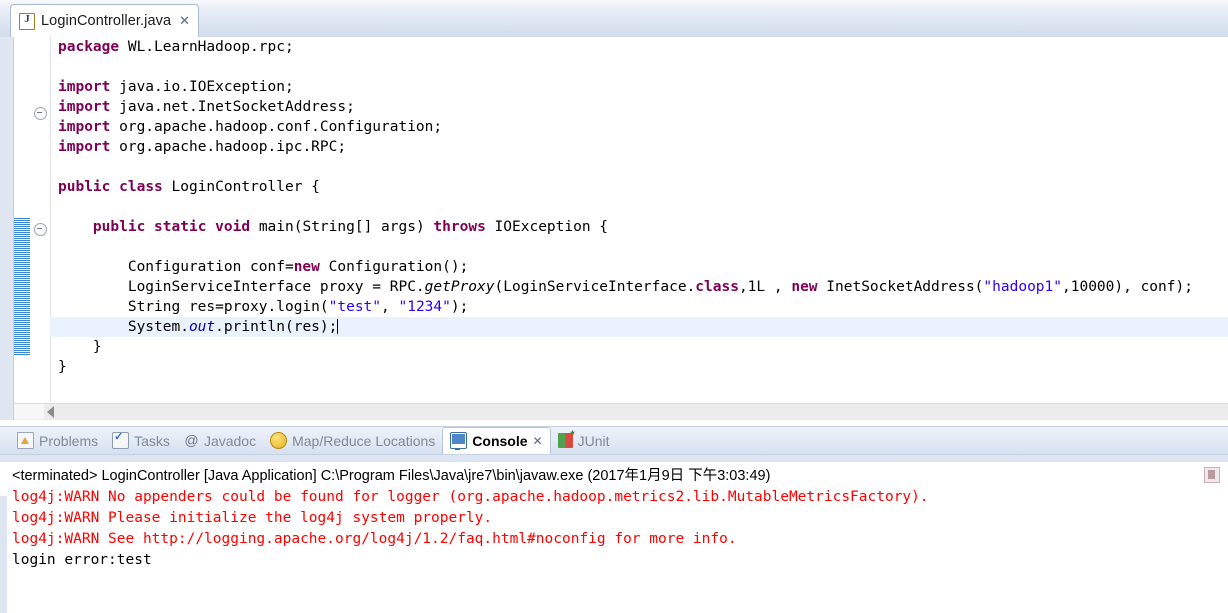  I want to click on view-tab-label: JUnit, so click(593, 440).